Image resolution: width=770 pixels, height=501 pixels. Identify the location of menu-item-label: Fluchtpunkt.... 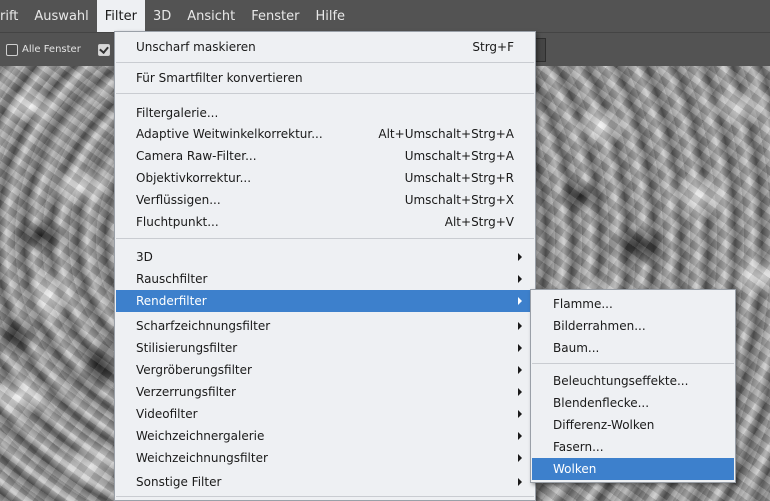
(177, 222).